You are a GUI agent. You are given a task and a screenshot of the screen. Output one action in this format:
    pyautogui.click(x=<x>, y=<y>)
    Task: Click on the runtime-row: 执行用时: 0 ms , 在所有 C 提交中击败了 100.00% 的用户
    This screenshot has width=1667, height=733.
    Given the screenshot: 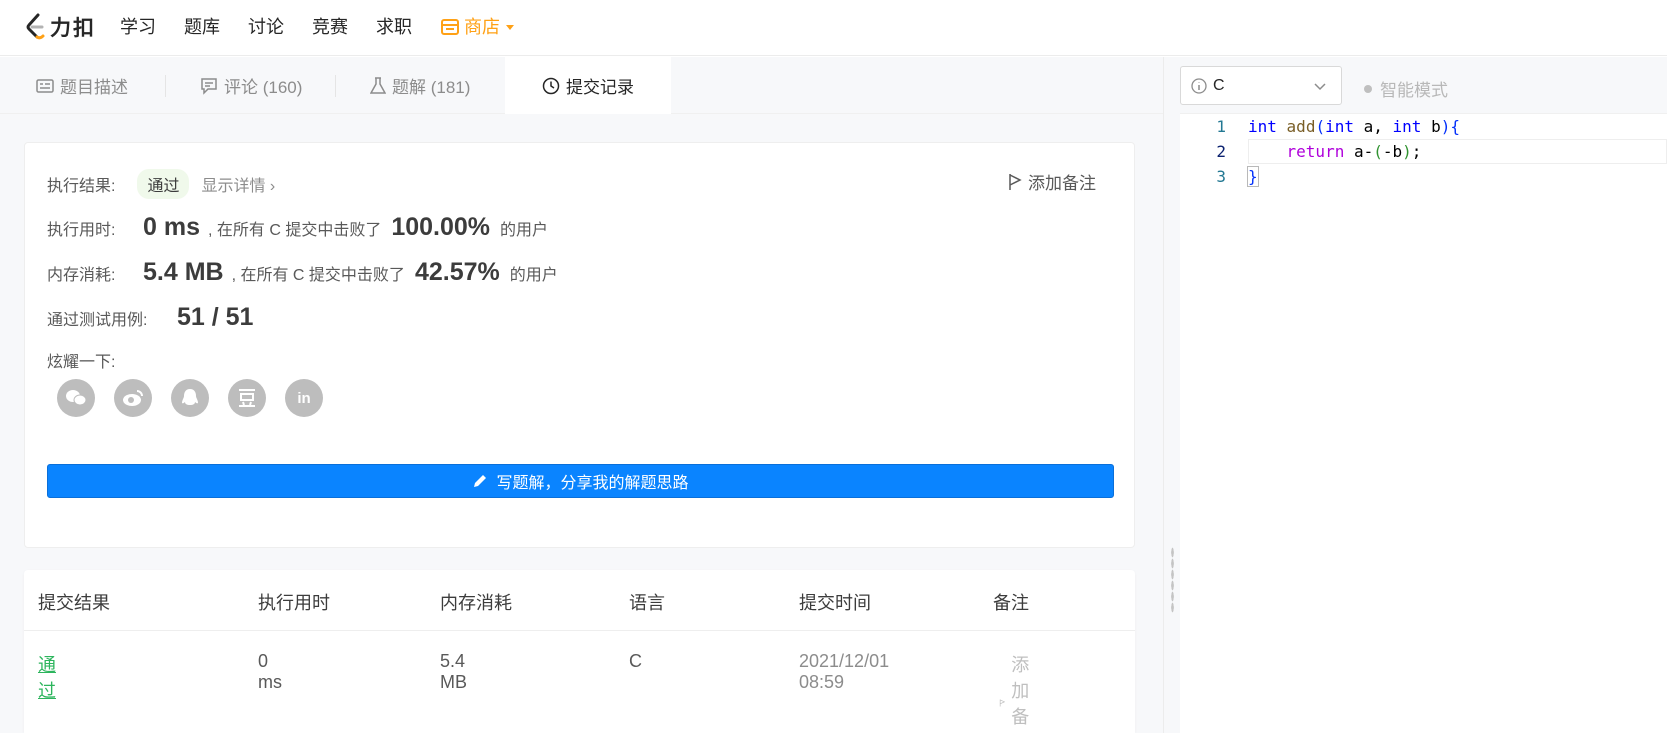 What is the action you would take?
    pyautogui.click(x=297, y=227)
    